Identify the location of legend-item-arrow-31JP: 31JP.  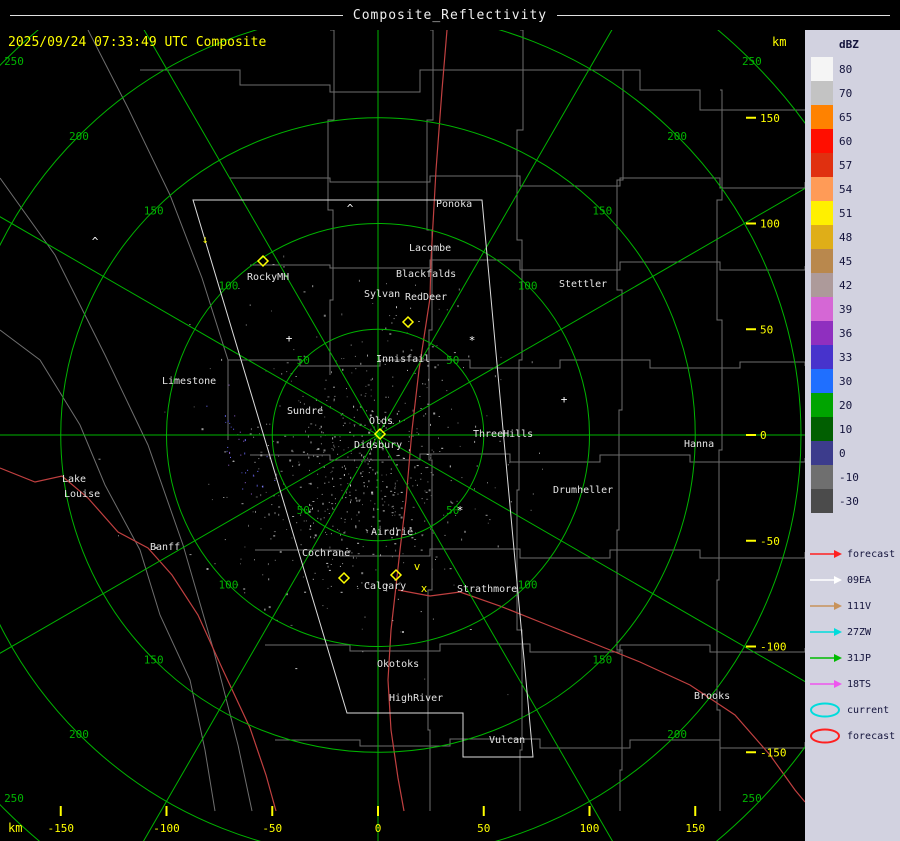
(852, 658).